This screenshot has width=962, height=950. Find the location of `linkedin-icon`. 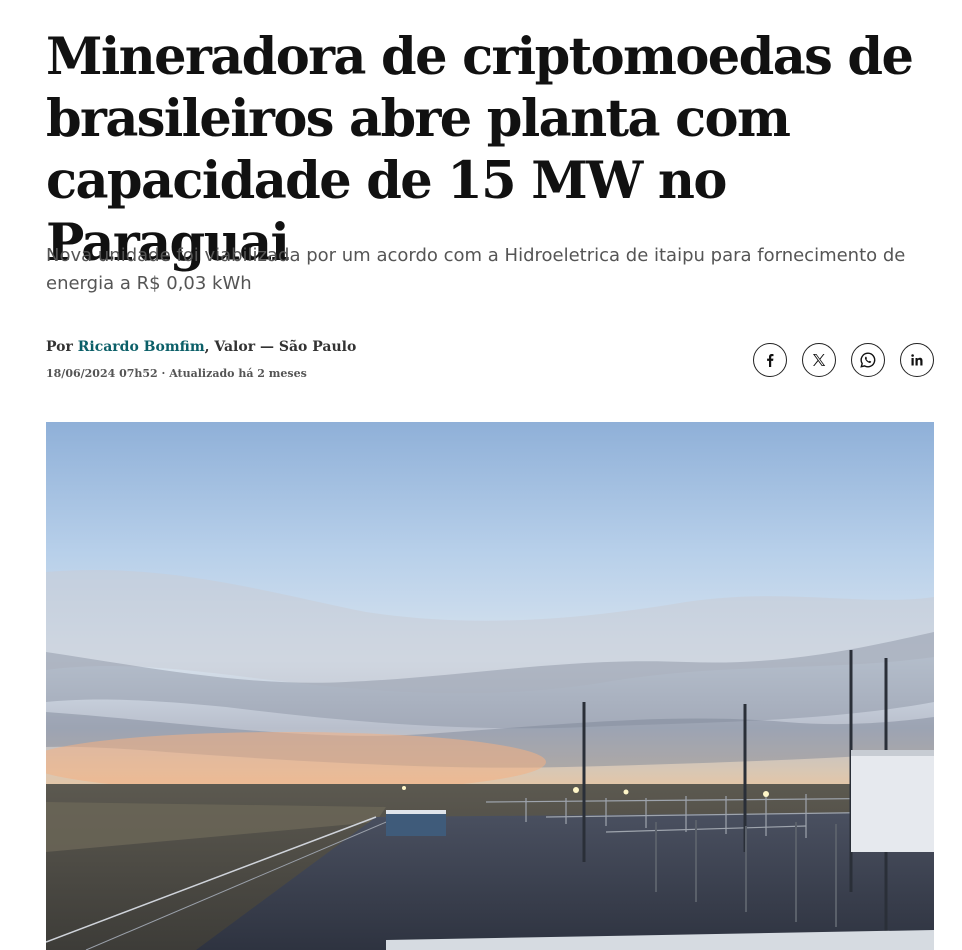

linkedin-icon is located at coordinates (917, 360).